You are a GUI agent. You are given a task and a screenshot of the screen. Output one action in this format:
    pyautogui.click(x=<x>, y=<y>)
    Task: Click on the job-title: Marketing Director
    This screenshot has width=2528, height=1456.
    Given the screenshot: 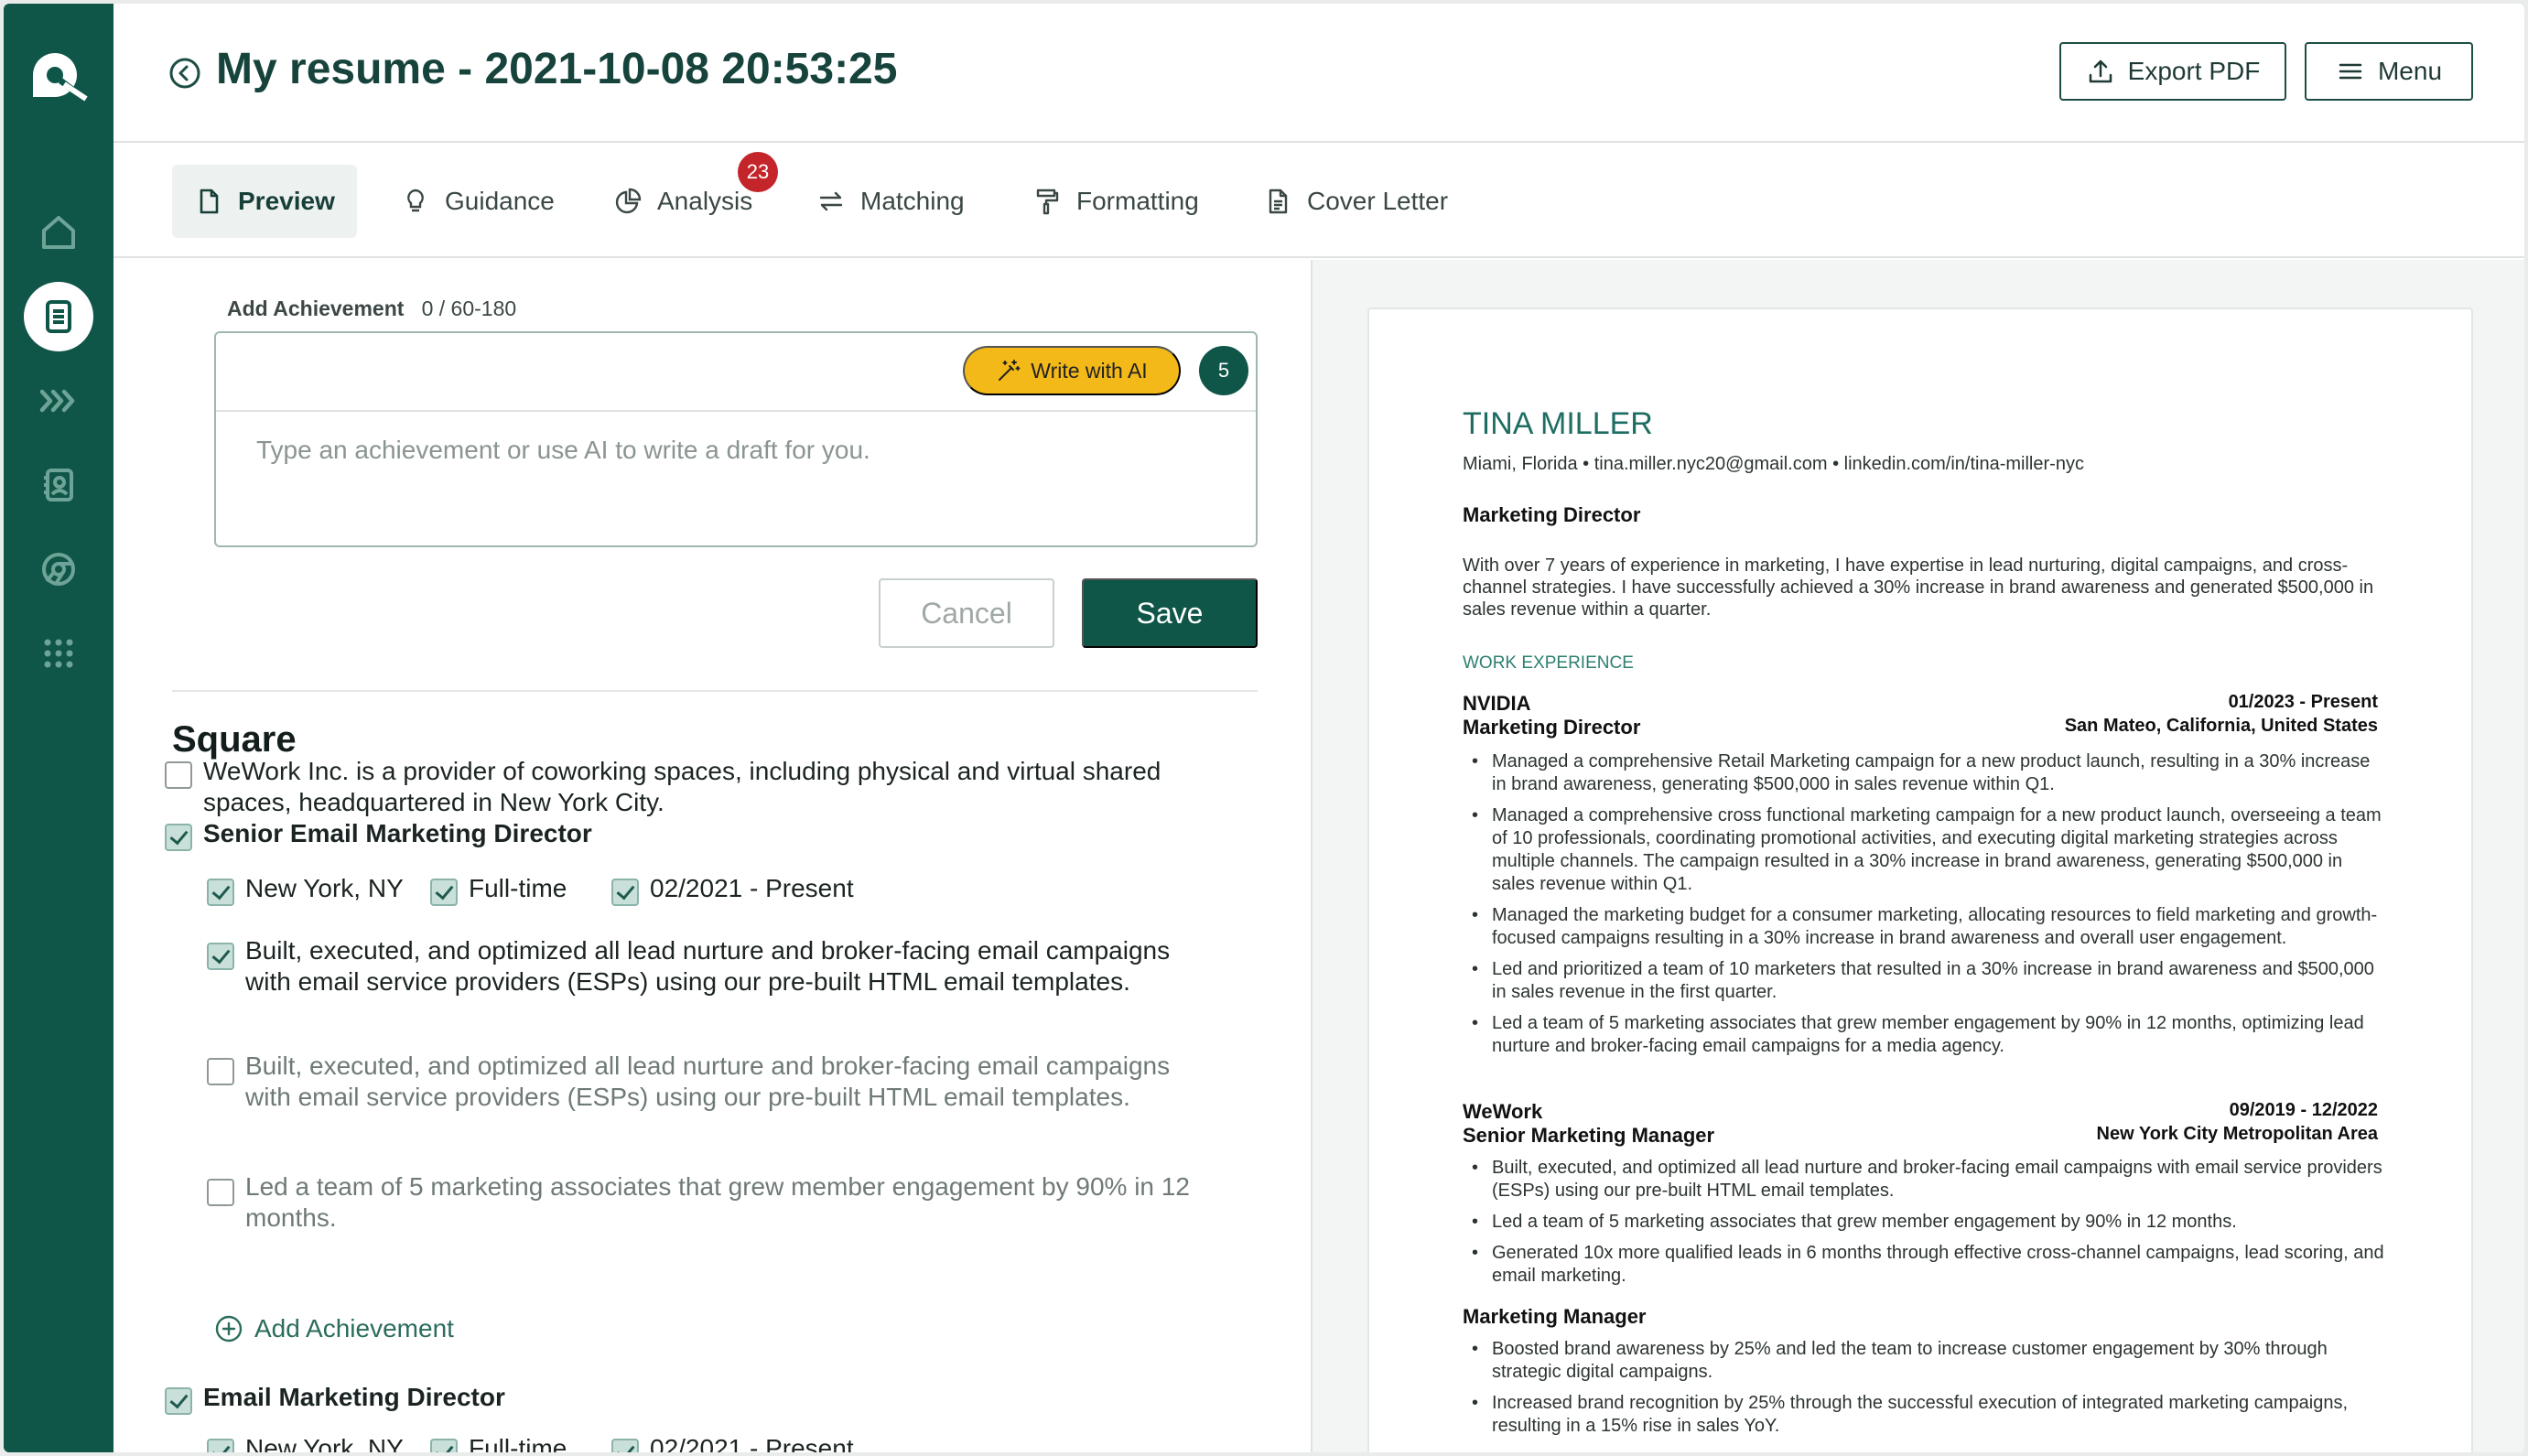 What is the action you would take?
    pyautogui.click(x=1552, y=727)
    